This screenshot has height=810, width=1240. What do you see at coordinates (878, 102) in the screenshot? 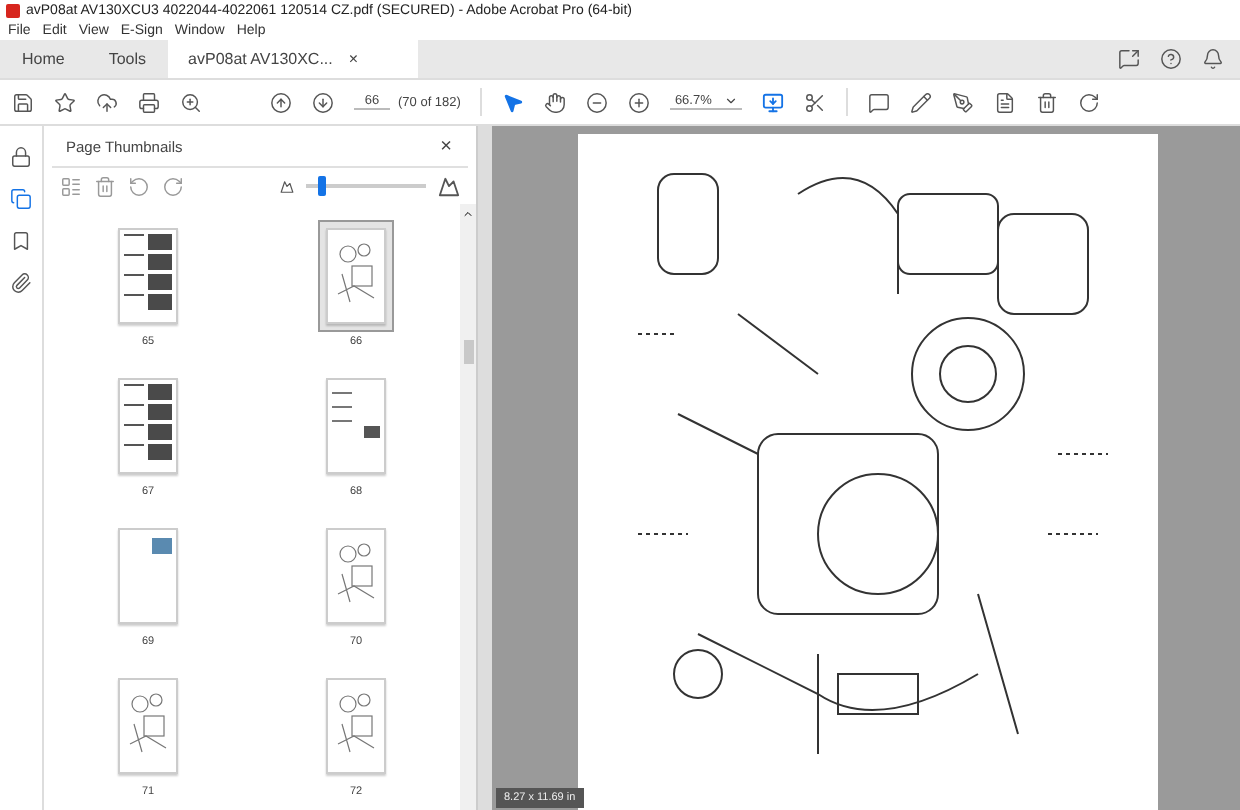
I see `comment-icon` at bounding box center [878, 102].